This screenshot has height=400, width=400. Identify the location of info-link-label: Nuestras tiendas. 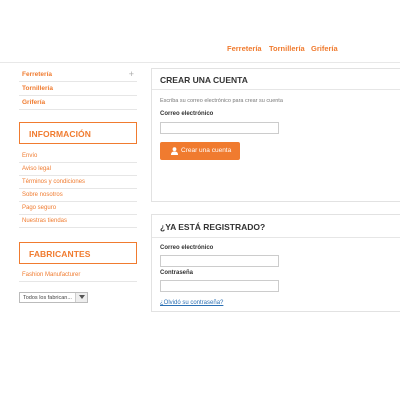
(44, 221).